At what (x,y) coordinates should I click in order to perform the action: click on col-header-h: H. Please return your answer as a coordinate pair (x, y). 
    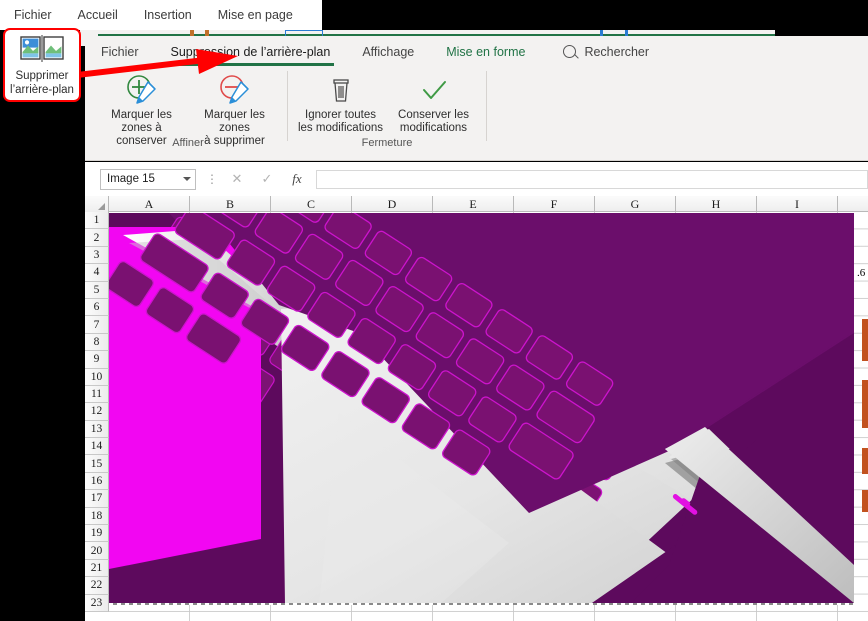
    Looking at the image, I should click on (716, 204).